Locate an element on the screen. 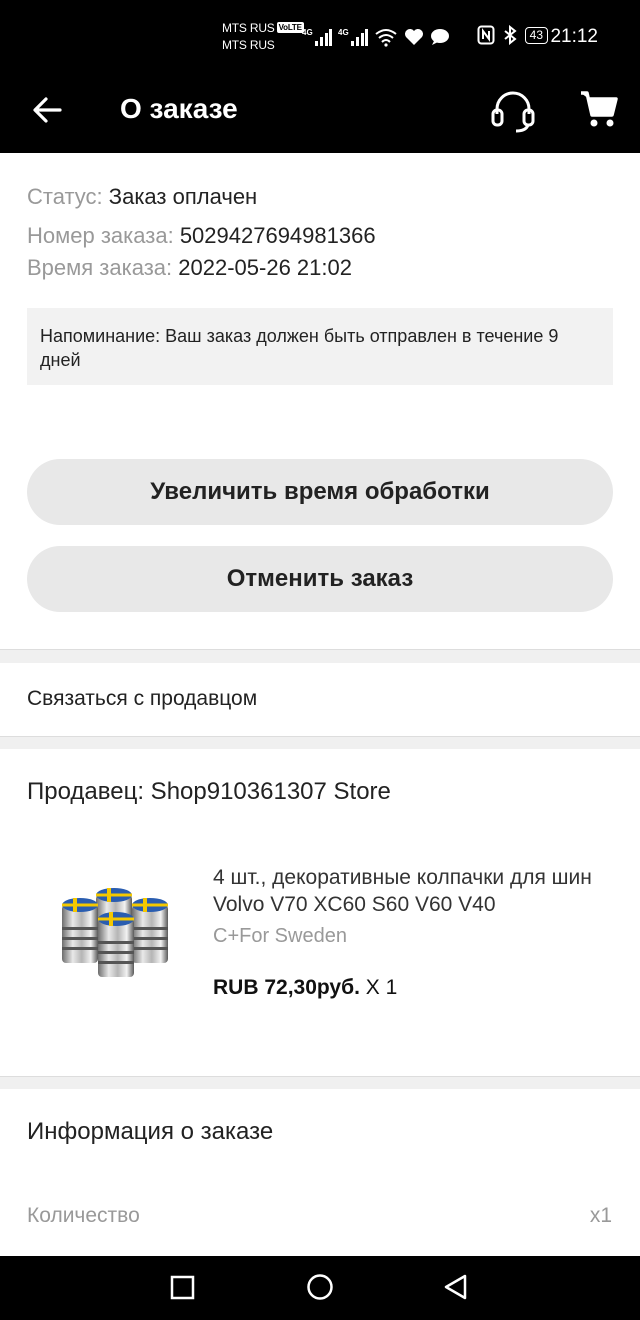 This screenshot has width=640, height=1320. order-info-title: Информация о заказе is located at coordinates (150, 1131).